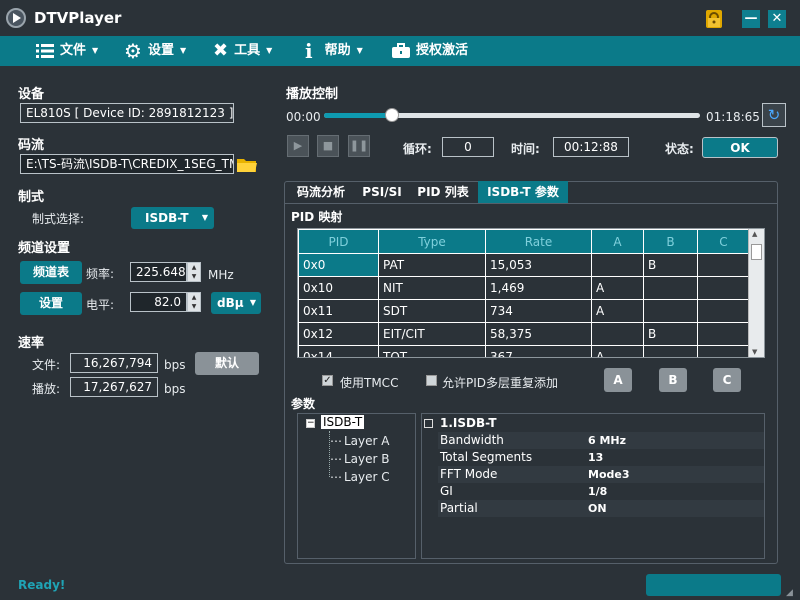 The height and width of the screenshot is (600, 800). What do you see at coordinates (432, 311) in the screenshot?
I see `table-cell: SDT` at bounding box center [432, 311].